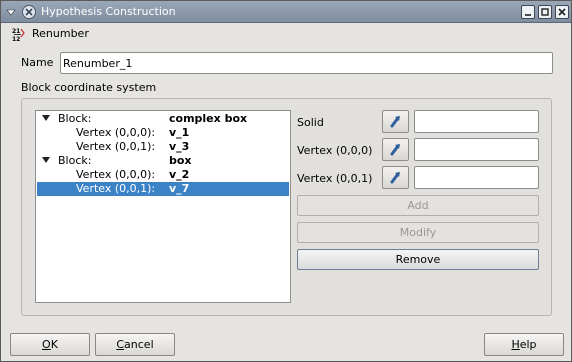  What do you see at coordinates (418, 232) in the screenshot?
I see `modify-button: Modify` at bounding box center [418, 232].